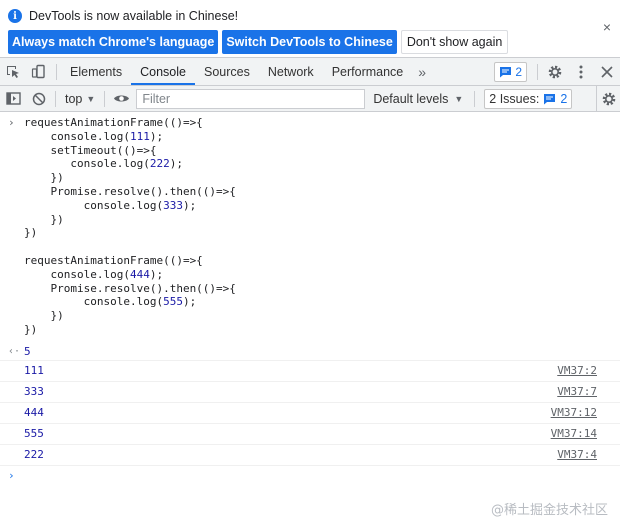 The image size is (620, 524). What do you see at coordinates (310, 476) in the screenshot?
I see `console-prompt: ›` at bounding box center [310, 476].